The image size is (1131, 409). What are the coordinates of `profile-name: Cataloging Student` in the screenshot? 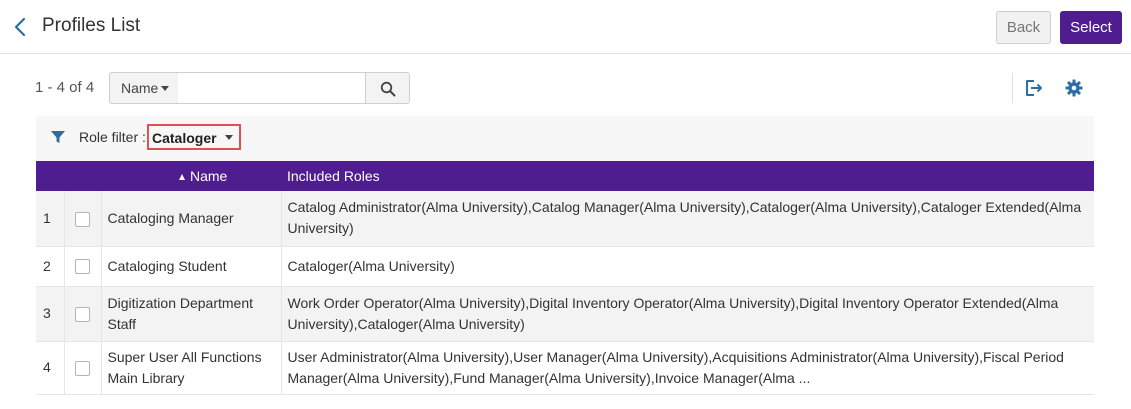 It's located at (191, 266).